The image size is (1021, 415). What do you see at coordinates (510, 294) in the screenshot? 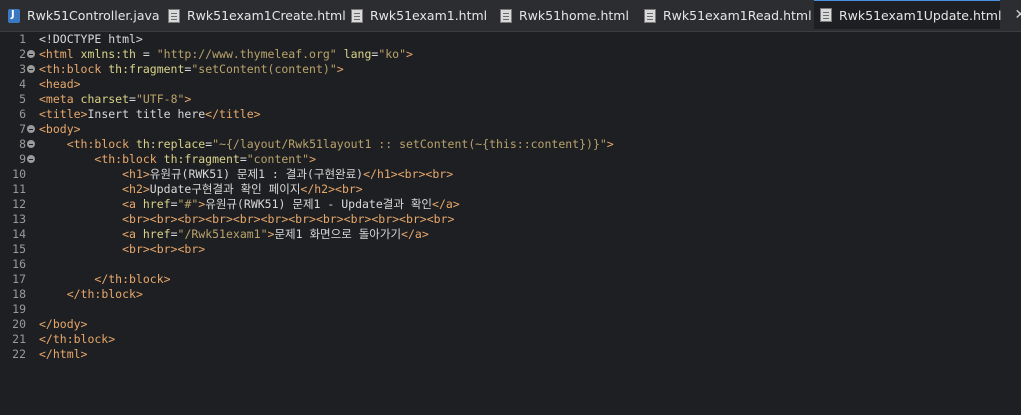
I see `code-line: 18 </th:block>` at bounding box center [510, 294].